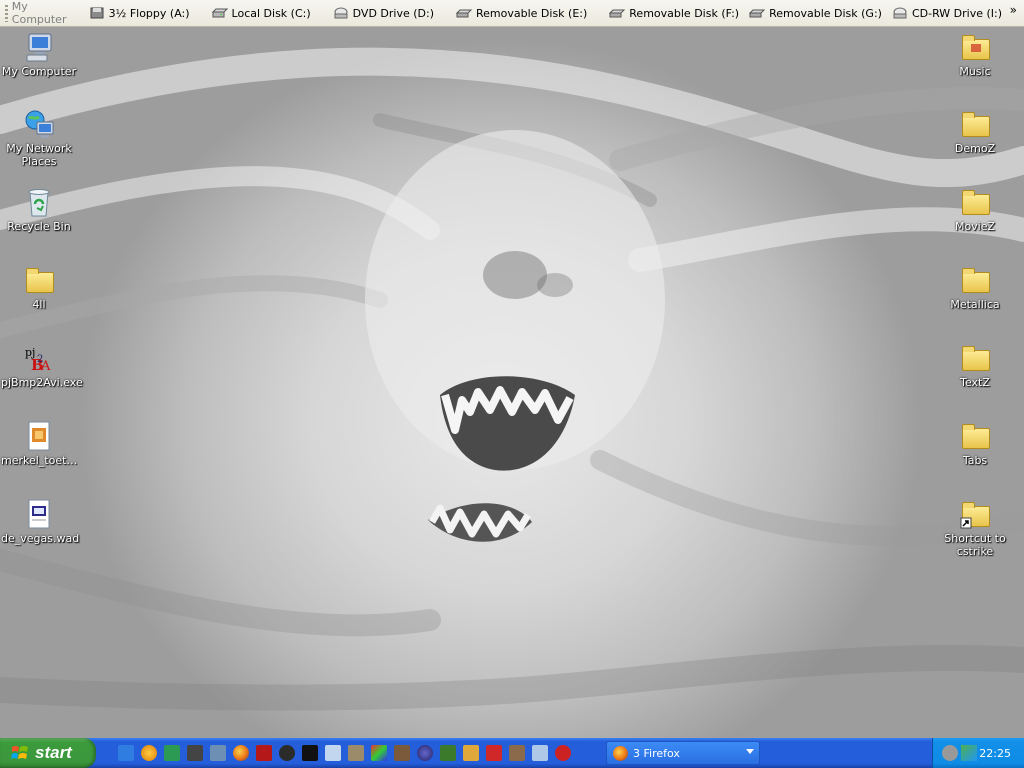 Image resolution: width=1024 pixels, height=768 pixels. Describe the element at coordinates (53, 752) in the screenshot. I see `start-label: start` at that location.